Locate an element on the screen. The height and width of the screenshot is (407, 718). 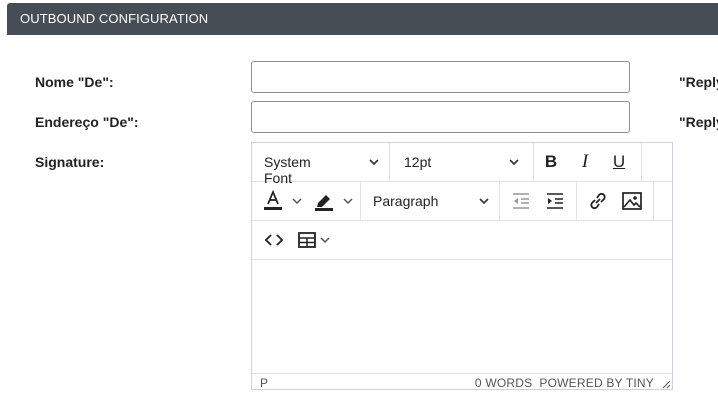
toolbar-row-1: System Font 12pt B I U is located at coordinates (462, 164).